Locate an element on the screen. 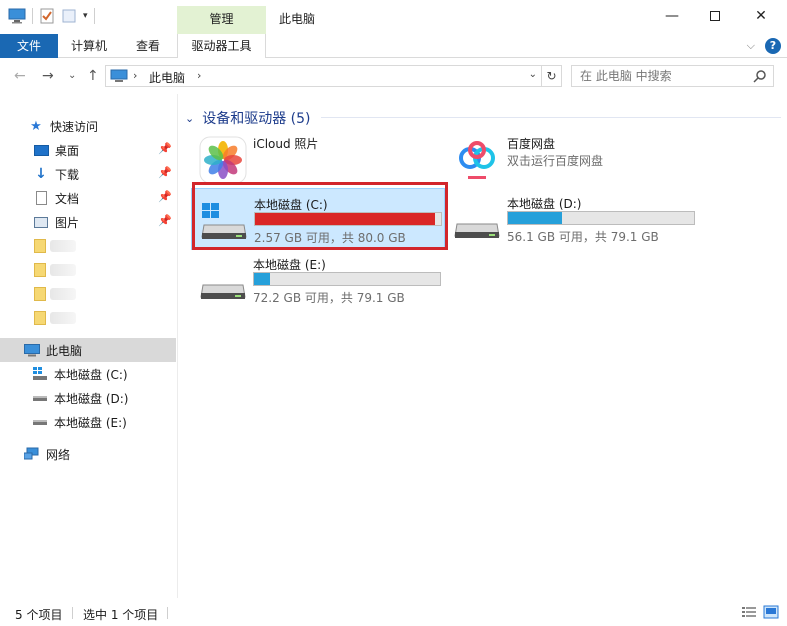 This screenshot has height=626, width=787. highlight-box is located at coordinates (320, 216).